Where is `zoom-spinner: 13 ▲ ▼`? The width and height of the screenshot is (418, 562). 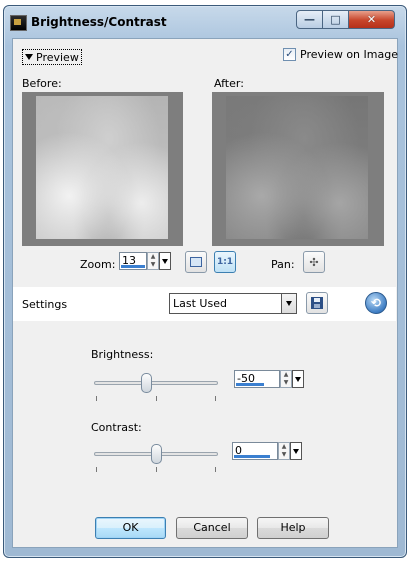
zoom-spinner: 13 ▲ ▼ is located at coordinates (145, 262).